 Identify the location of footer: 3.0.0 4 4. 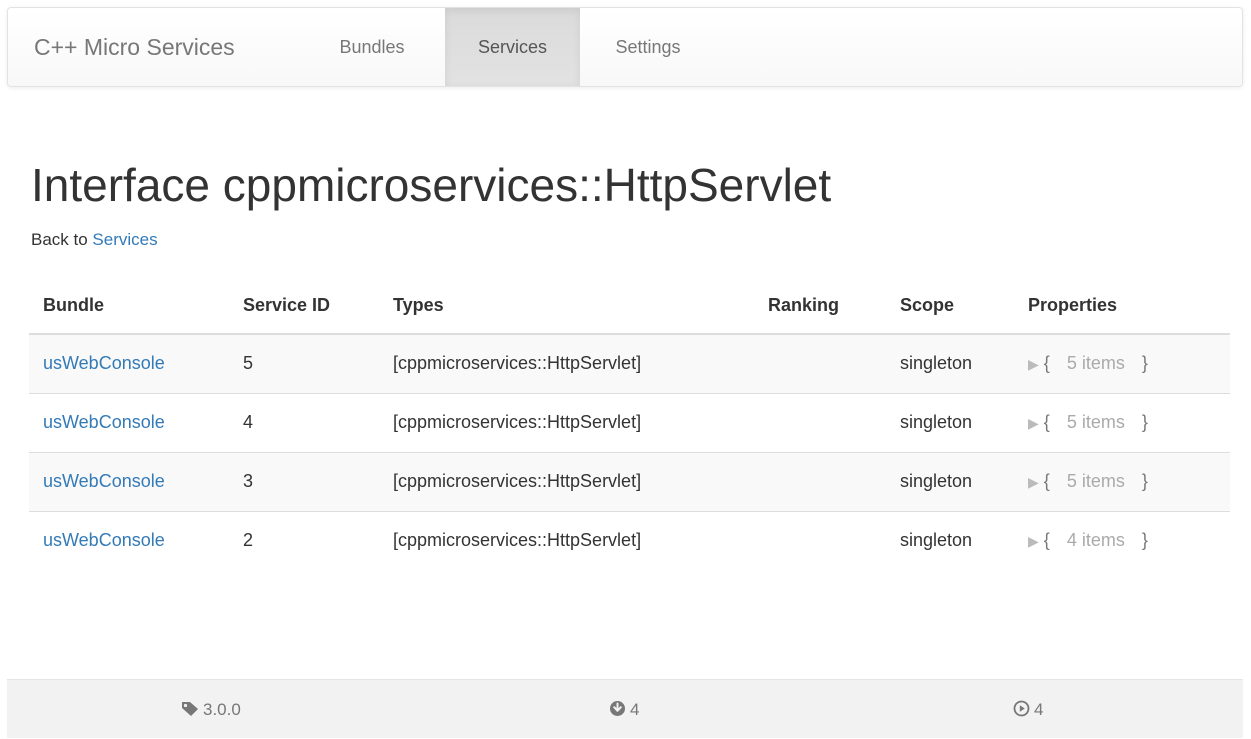
(625, 708).